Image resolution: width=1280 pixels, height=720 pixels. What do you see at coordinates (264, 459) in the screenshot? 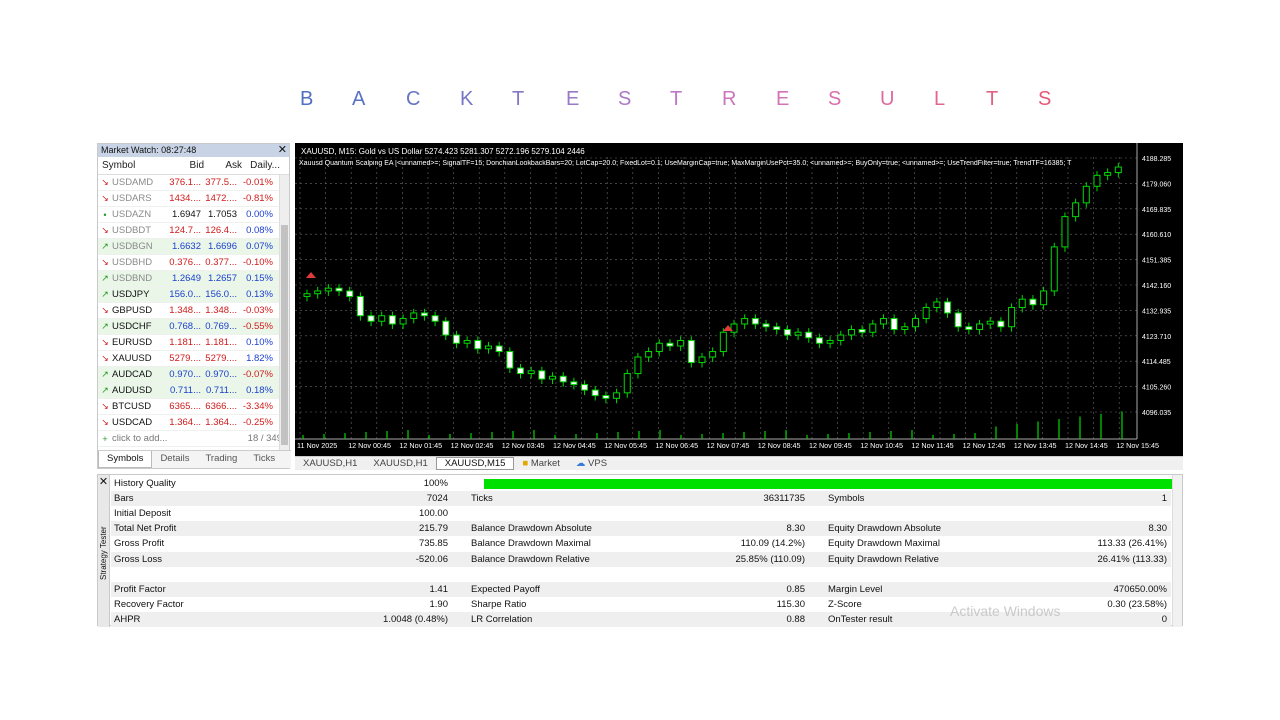
I see `tab-ticks: Ticks` at bounding box center [264, 459].